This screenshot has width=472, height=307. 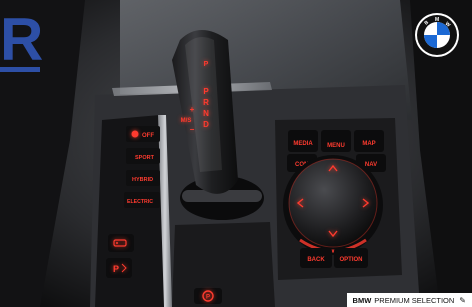 I want to click on idrive-back-label: BACK, so click(x=316, y=260).